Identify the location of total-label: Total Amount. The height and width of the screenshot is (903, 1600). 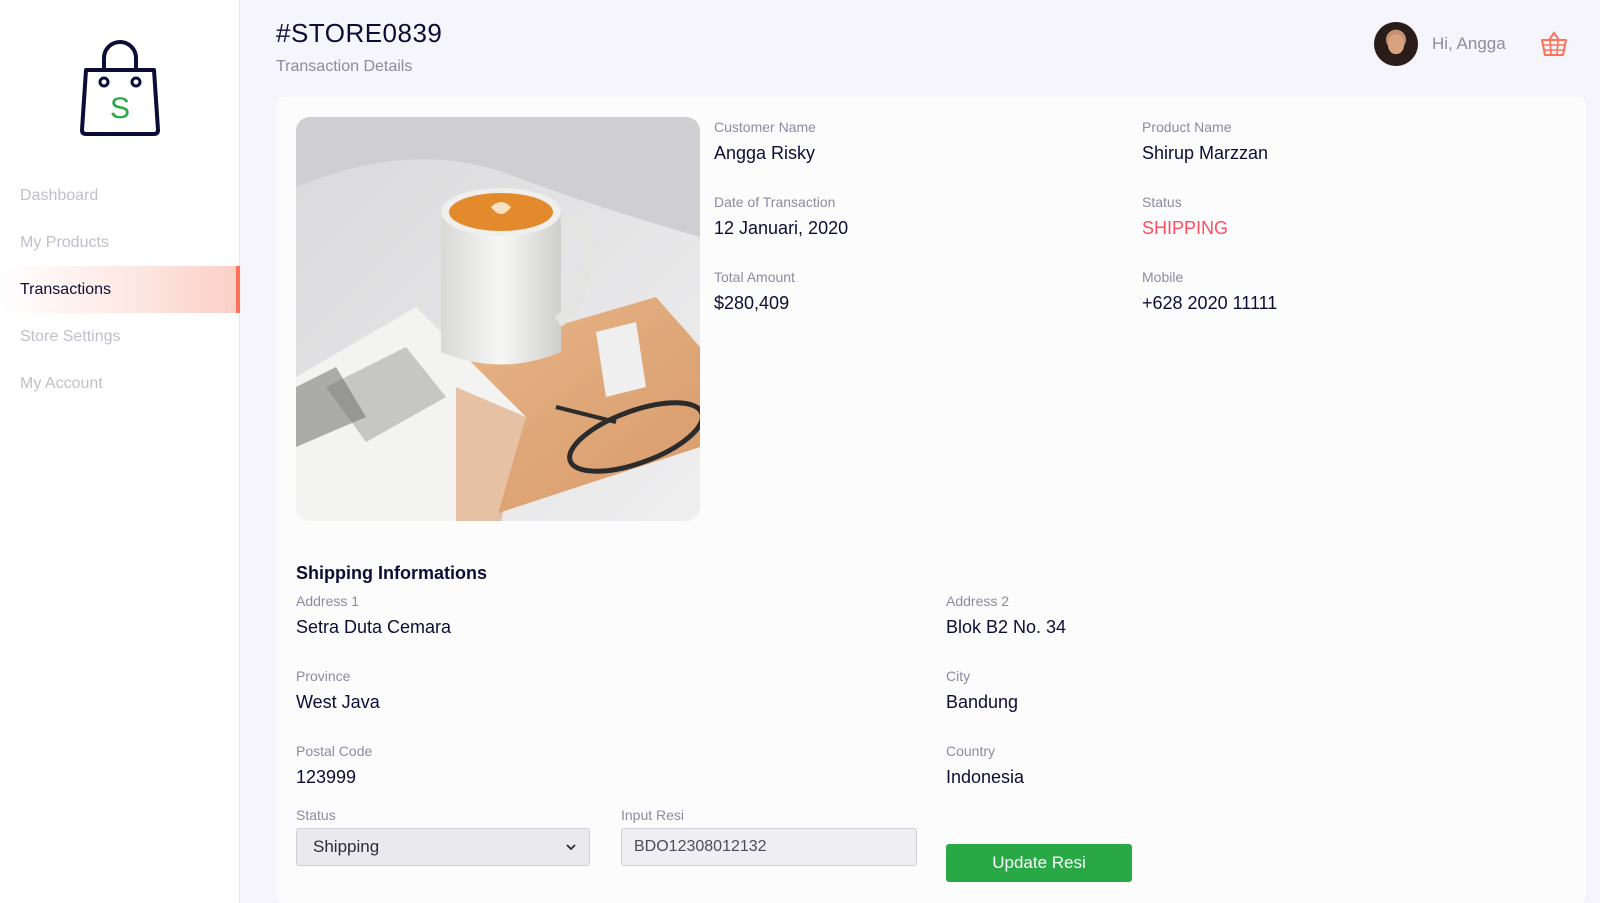
(754, 277).